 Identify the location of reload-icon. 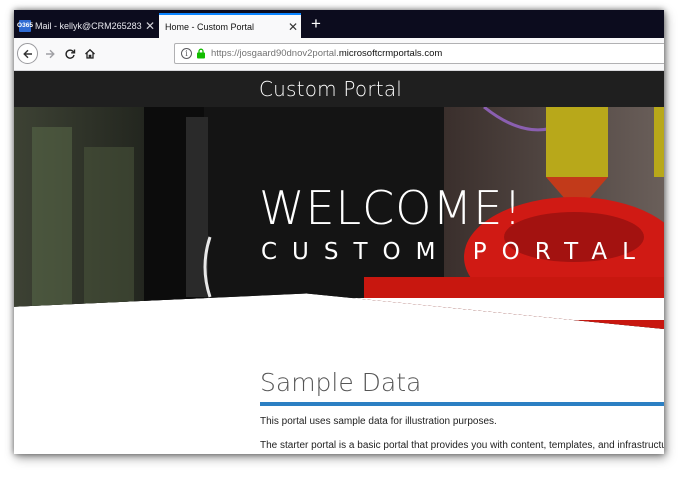
(70, 54).